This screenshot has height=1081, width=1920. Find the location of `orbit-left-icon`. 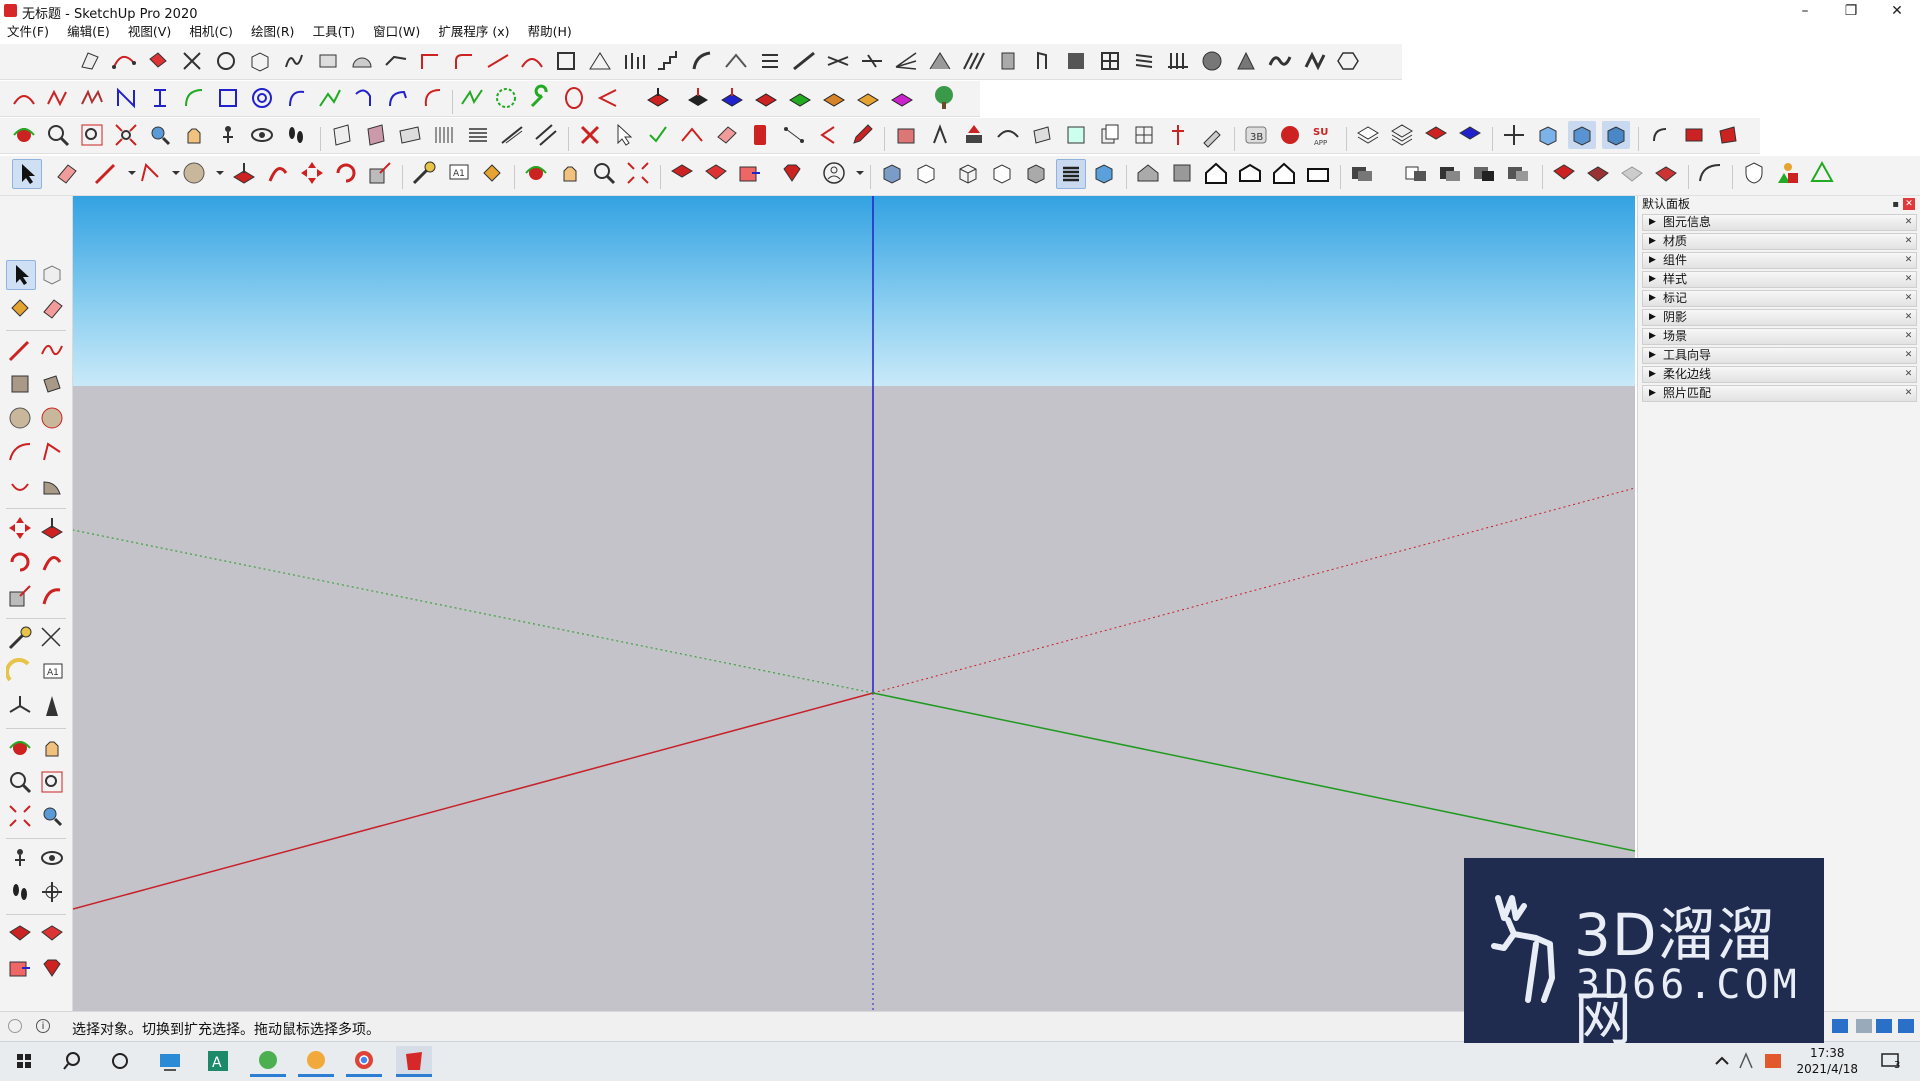

orbit-left-icon is located at coordinates (20, 748).